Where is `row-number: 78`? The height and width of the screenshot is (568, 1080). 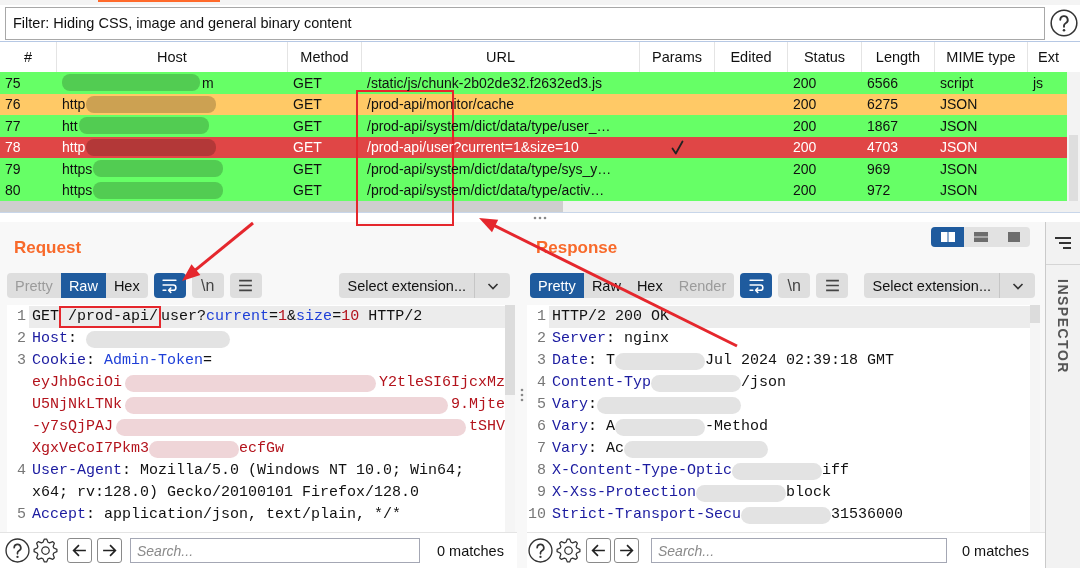
row-number: 78 is located at coordinates (13, 148).